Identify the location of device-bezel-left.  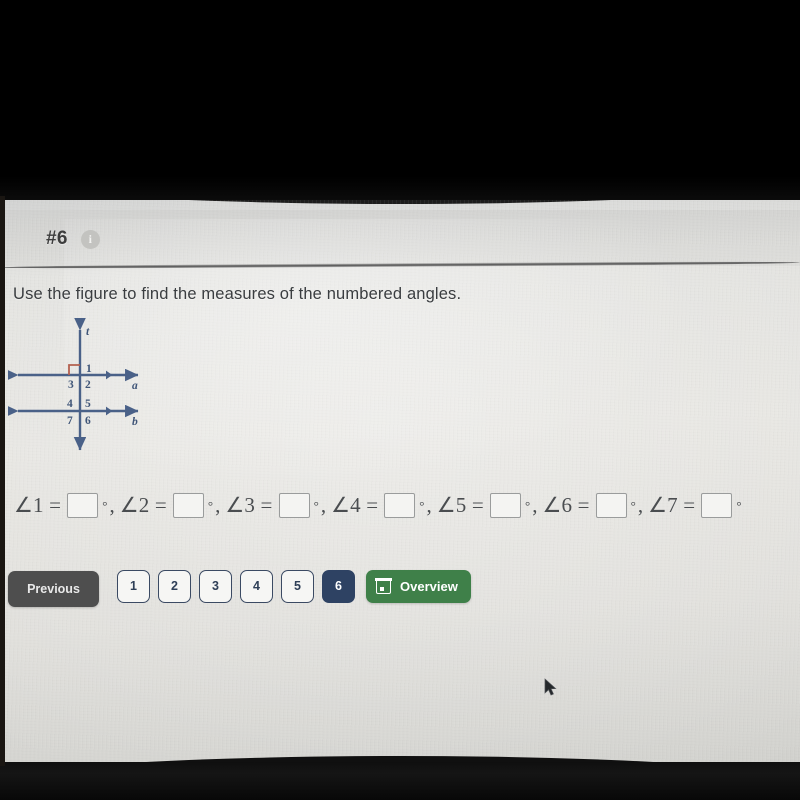
(2, 481).